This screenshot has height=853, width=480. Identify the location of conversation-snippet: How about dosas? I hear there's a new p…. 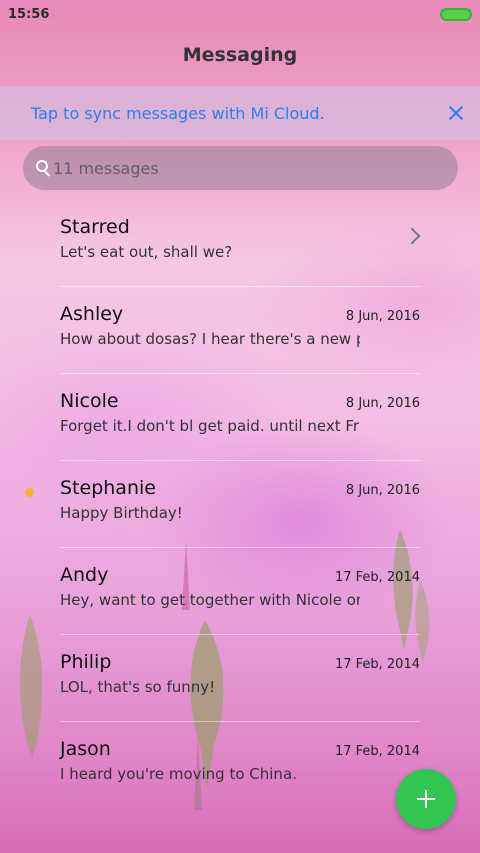
(210, 339).